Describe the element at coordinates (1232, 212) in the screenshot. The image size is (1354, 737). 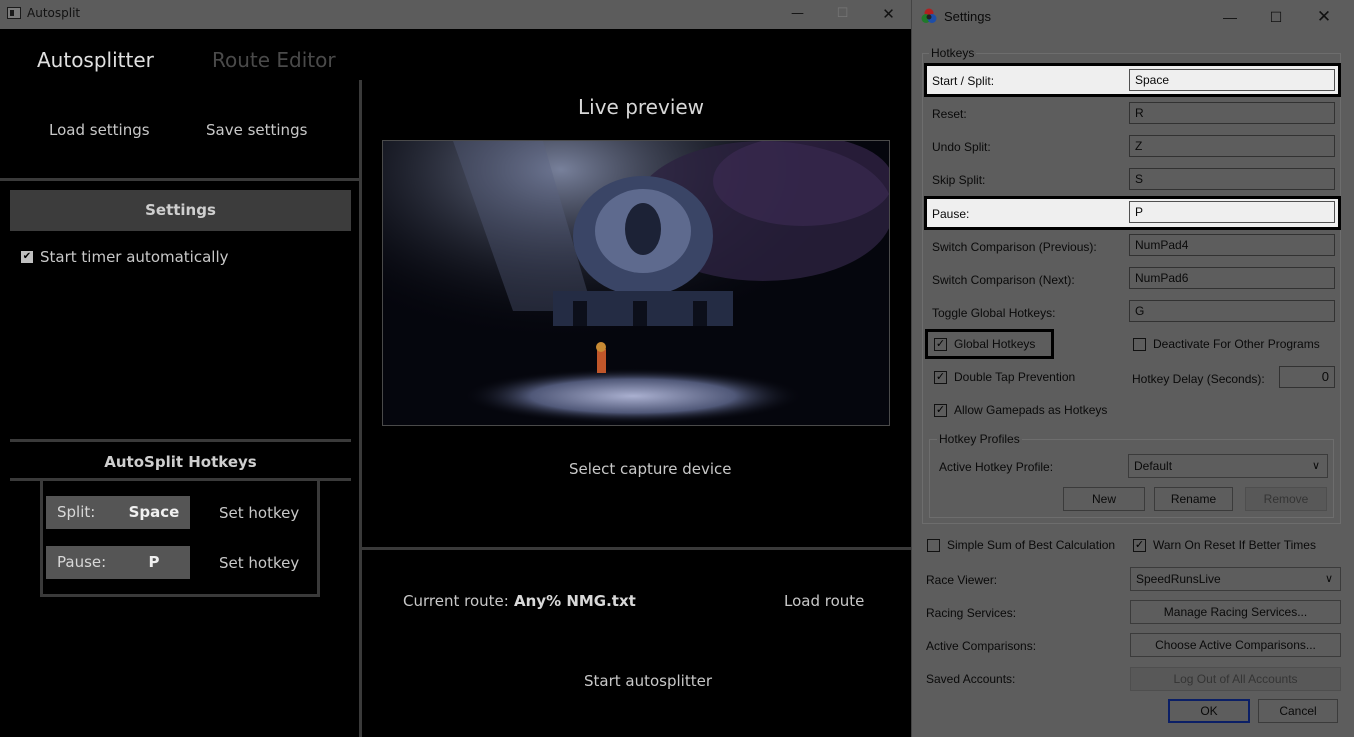
I see `pause-field: P` at that location.